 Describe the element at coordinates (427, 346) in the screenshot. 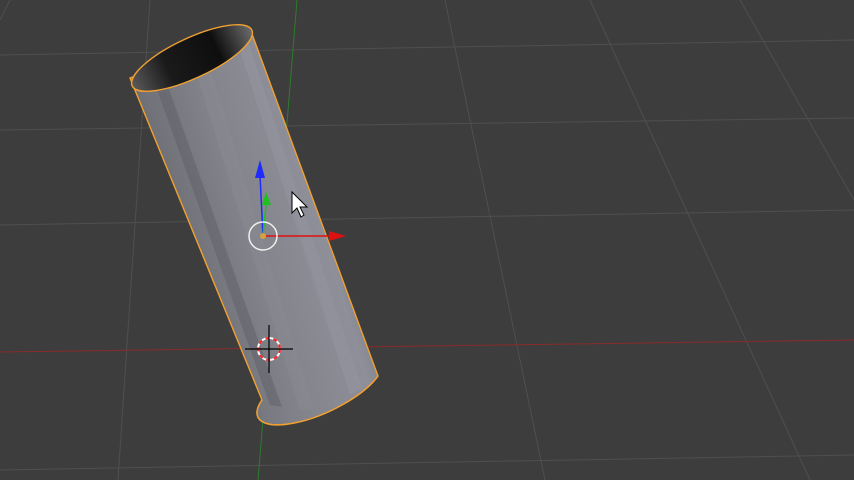

I see `x-axis-line` at that location.